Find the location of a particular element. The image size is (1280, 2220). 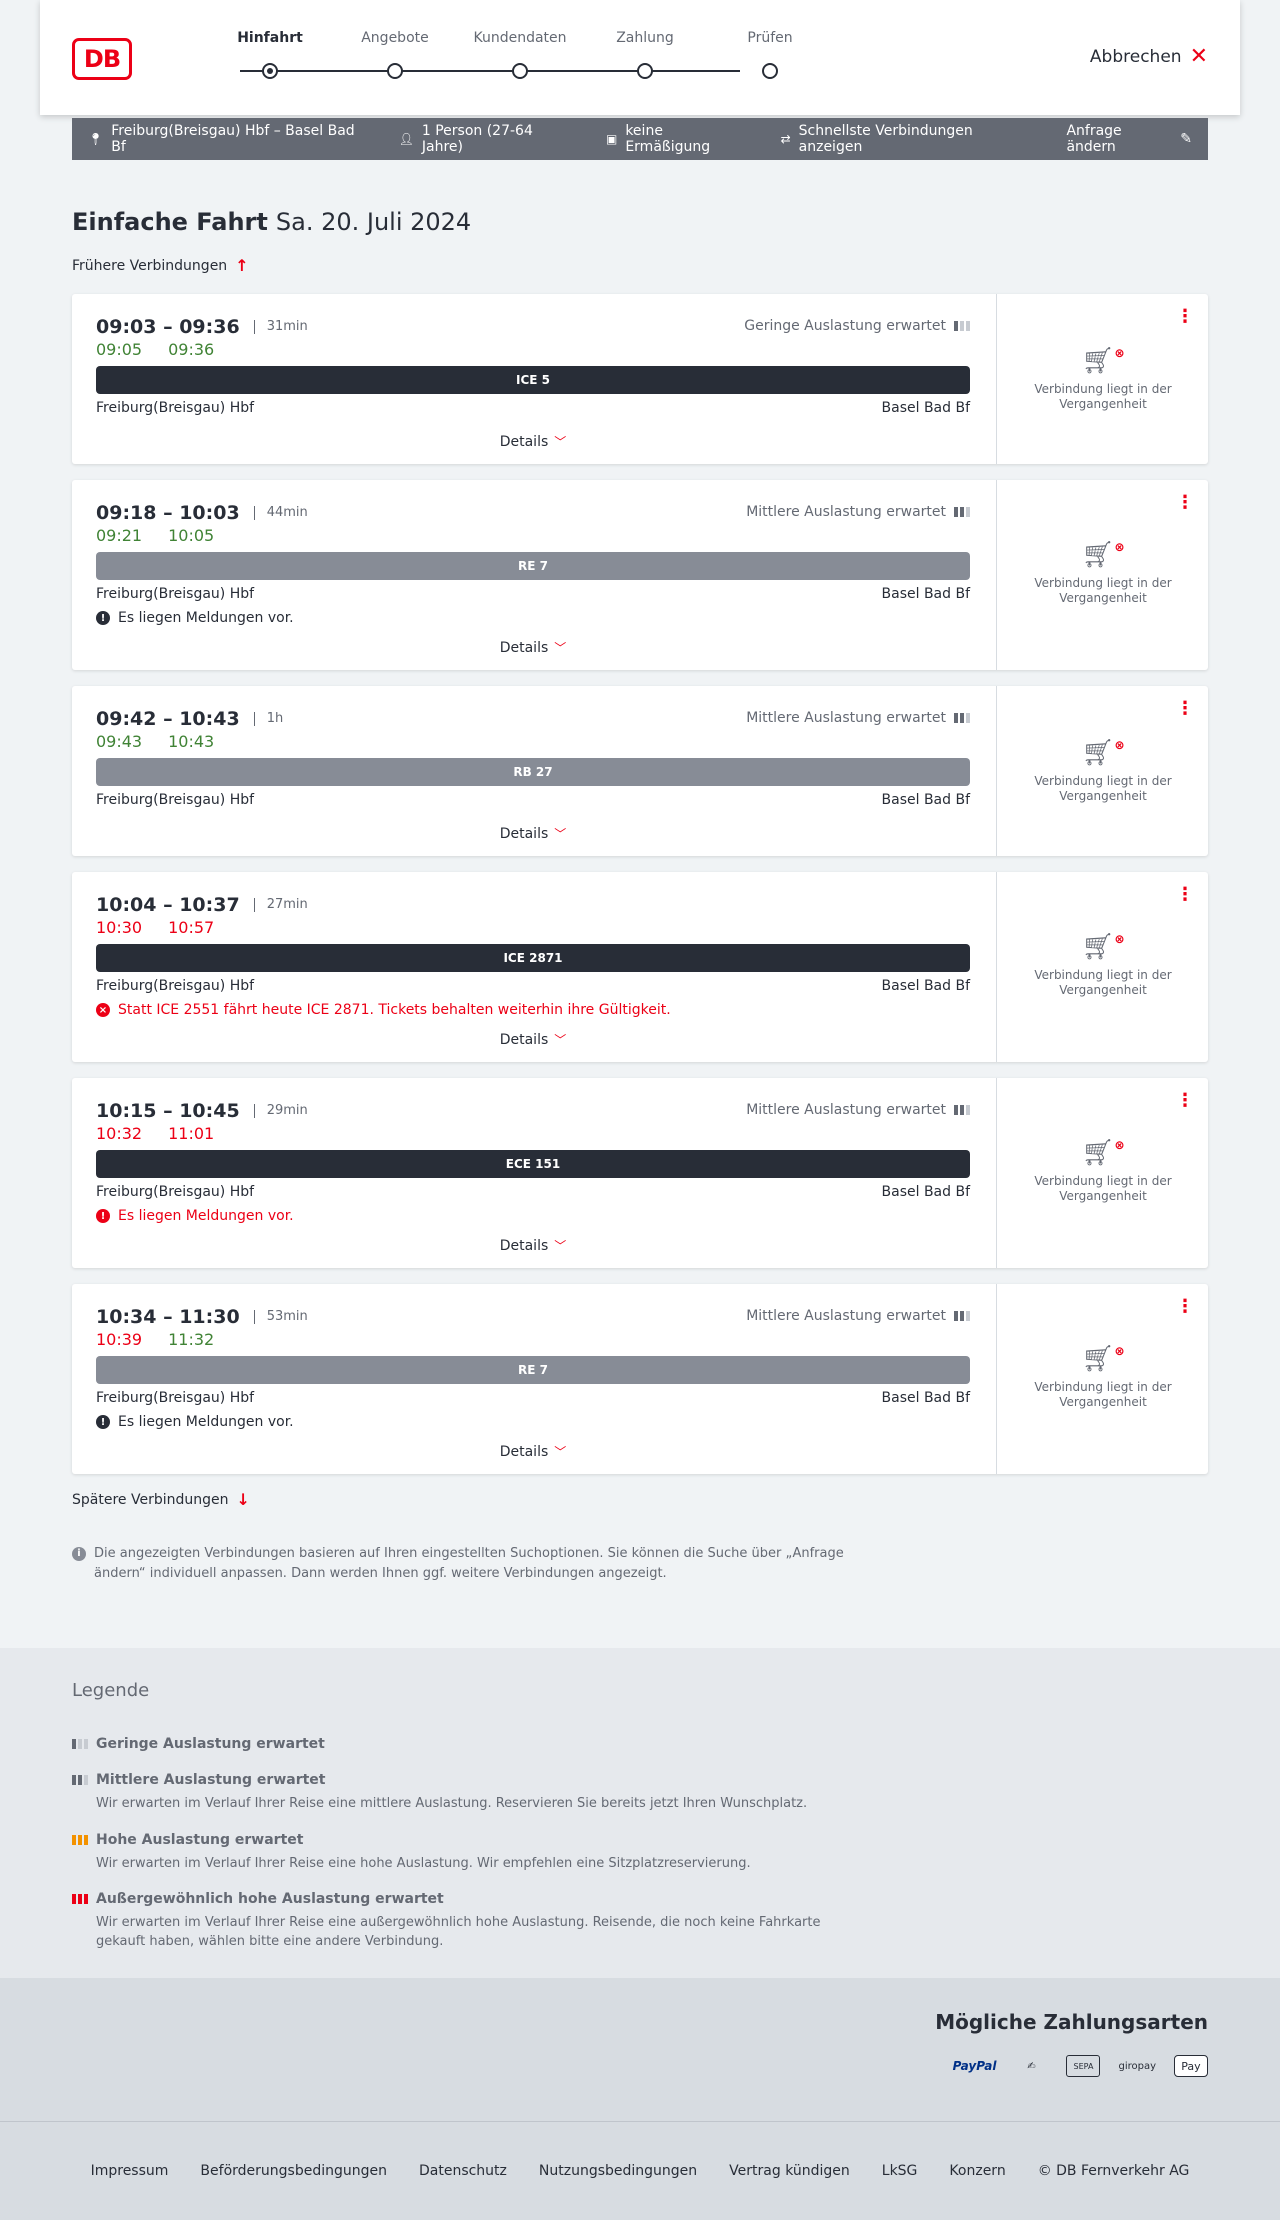

step-kundendaten: Kundendaten is located at coordinates (520, 54).